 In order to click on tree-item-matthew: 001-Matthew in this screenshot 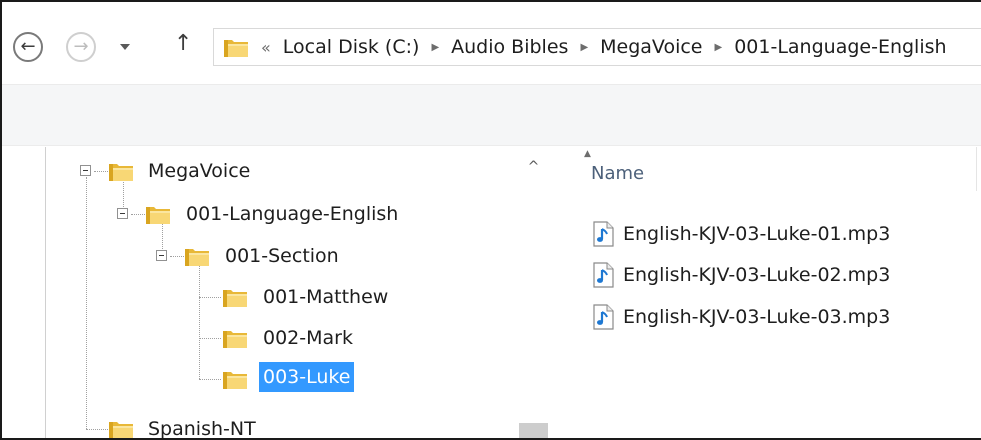, I will do `click(325, 297)`.